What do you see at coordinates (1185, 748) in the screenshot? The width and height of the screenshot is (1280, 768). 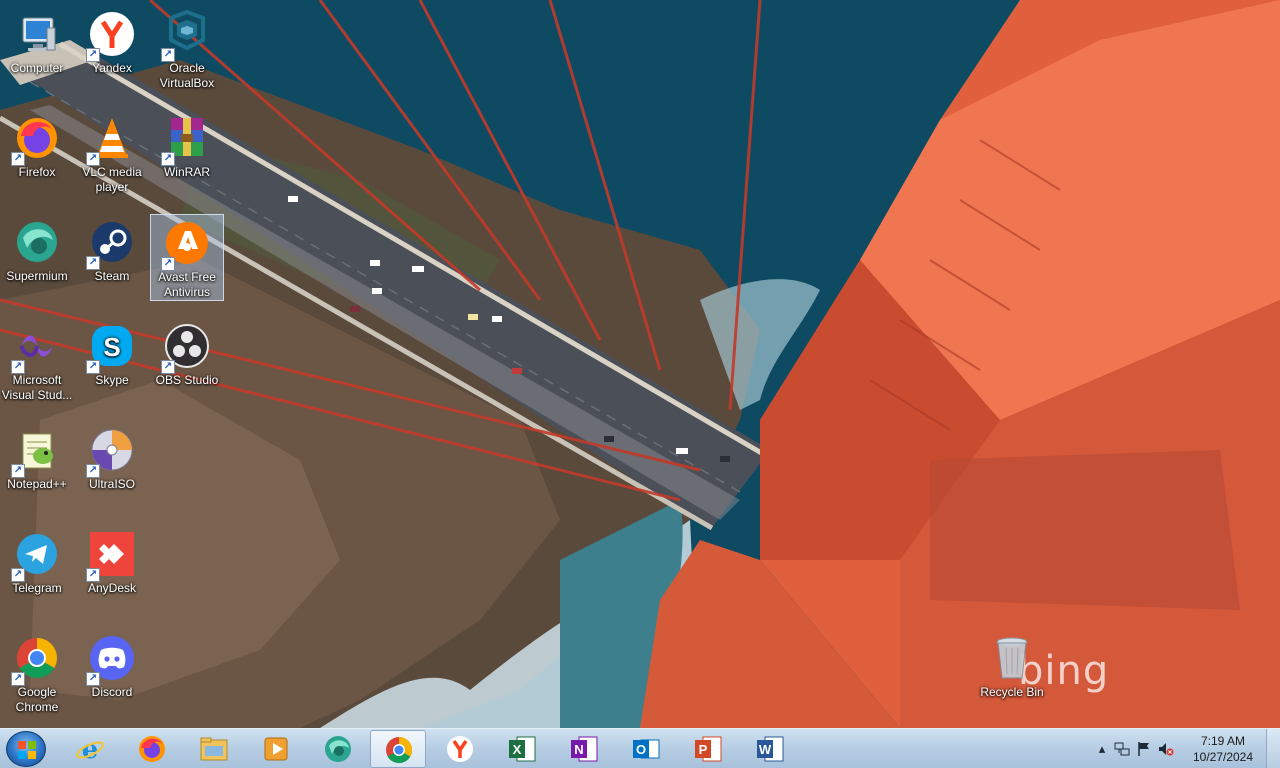 I see `system-tray: ▴ 7:19 AM 10/27/2024` at bounding box center [1185, 748].